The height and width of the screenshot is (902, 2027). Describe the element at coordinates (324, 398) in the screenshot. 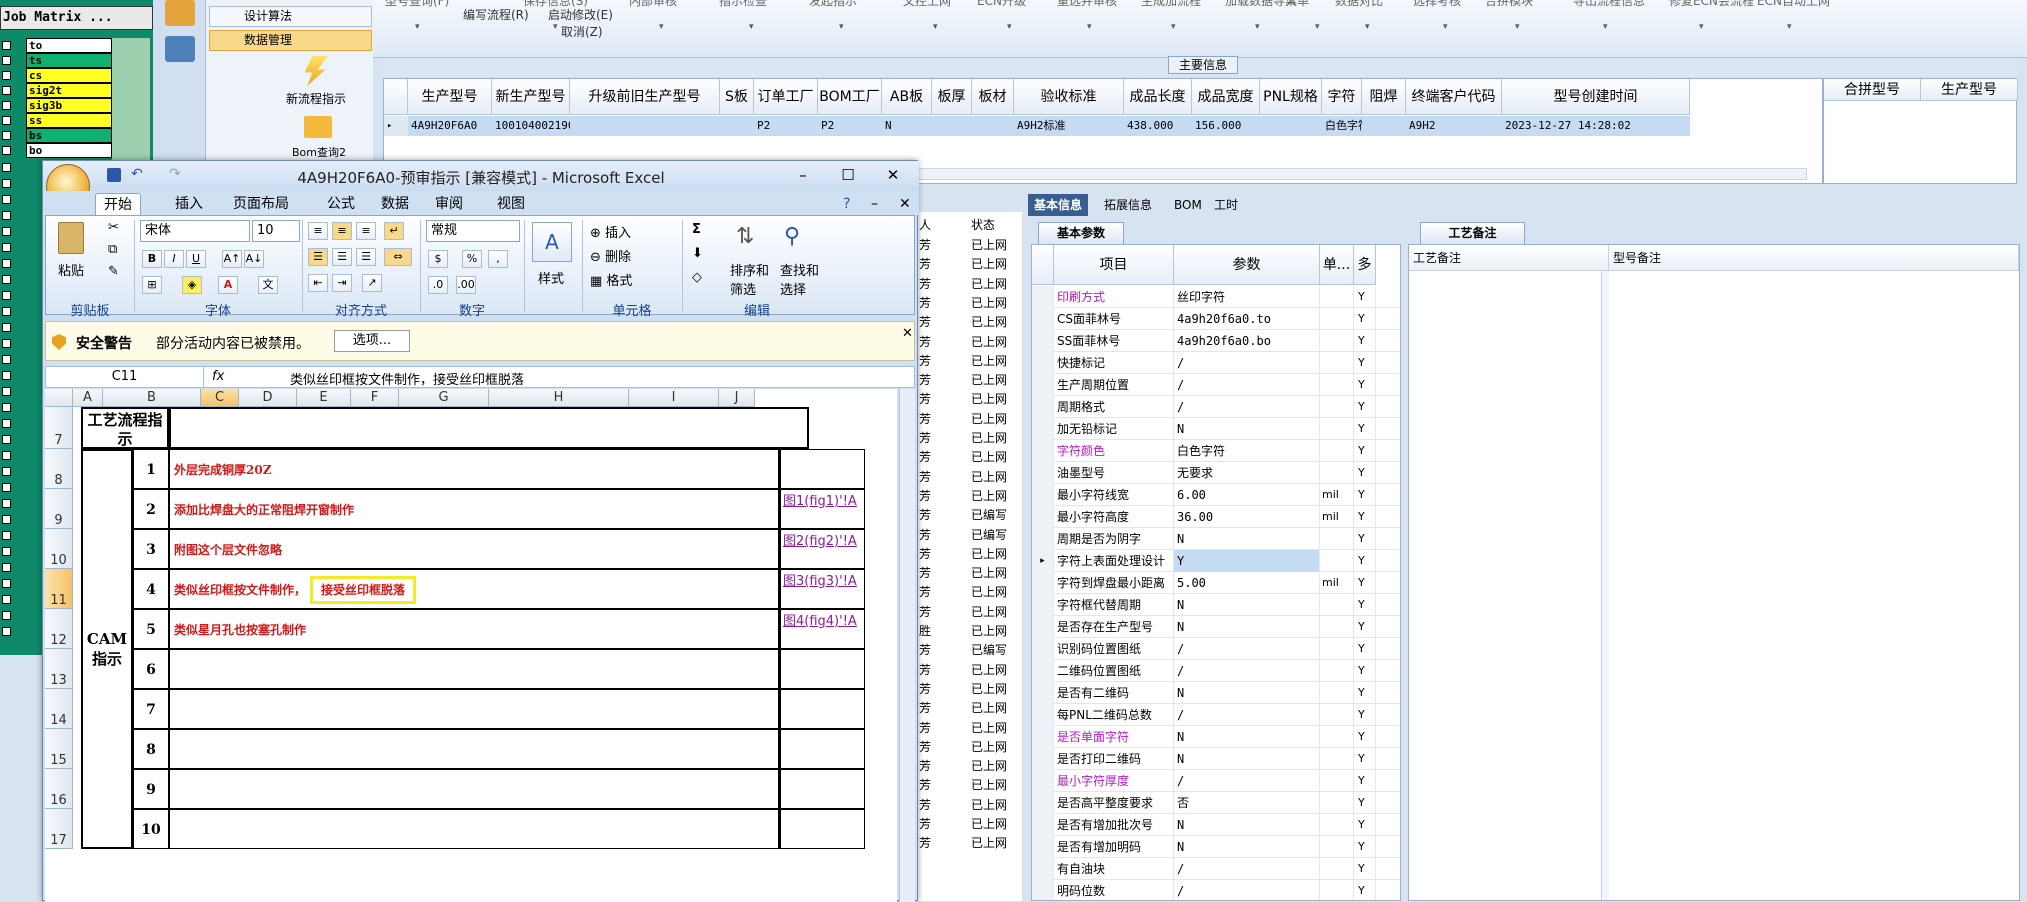

I see `column-header: E` at that location.